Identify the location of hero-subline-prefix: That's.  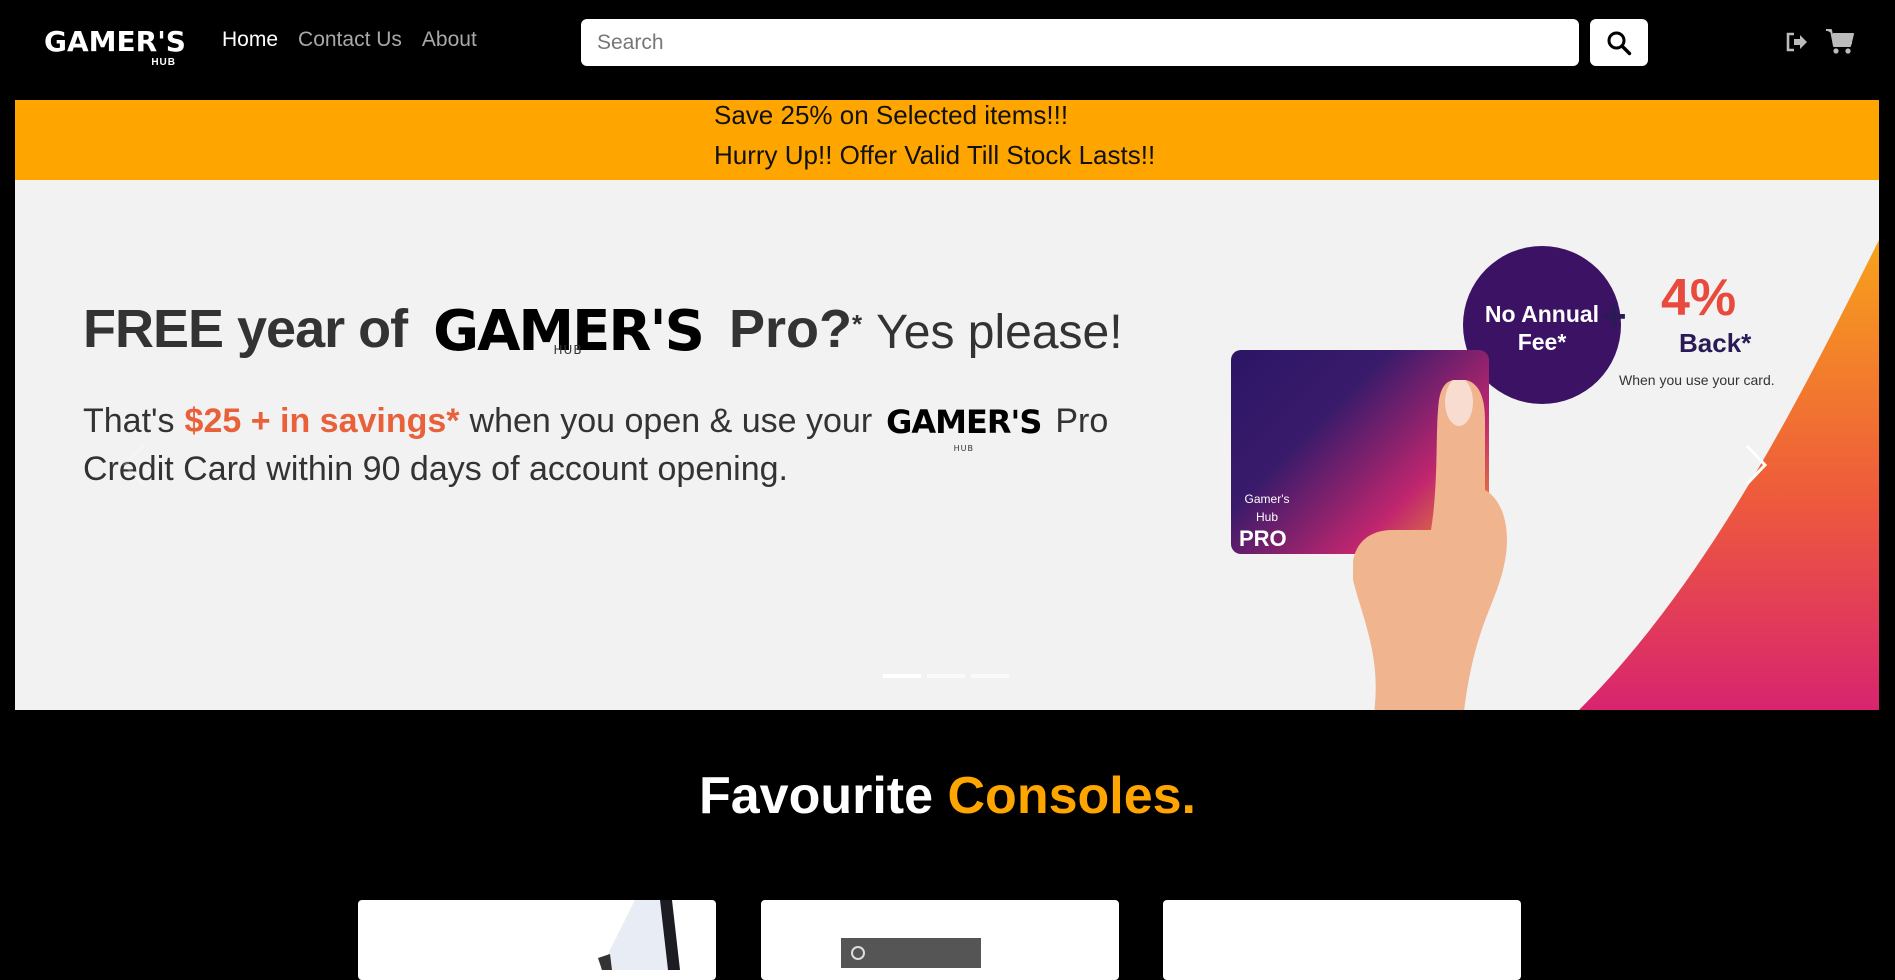
(129, 421).